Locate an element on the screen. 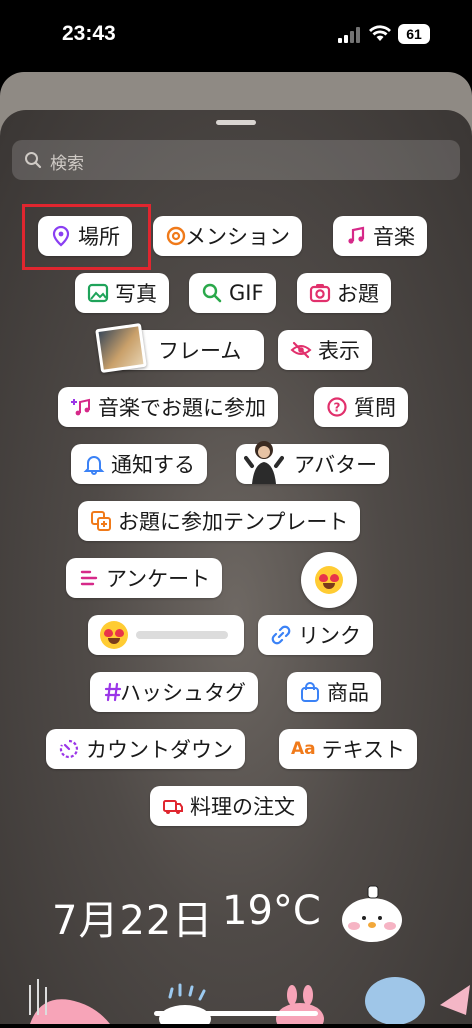 Image resolution: width=472 pixels, height=1028 pixels. date-sticker: 7月22日 is located at coordinates (132, 917).